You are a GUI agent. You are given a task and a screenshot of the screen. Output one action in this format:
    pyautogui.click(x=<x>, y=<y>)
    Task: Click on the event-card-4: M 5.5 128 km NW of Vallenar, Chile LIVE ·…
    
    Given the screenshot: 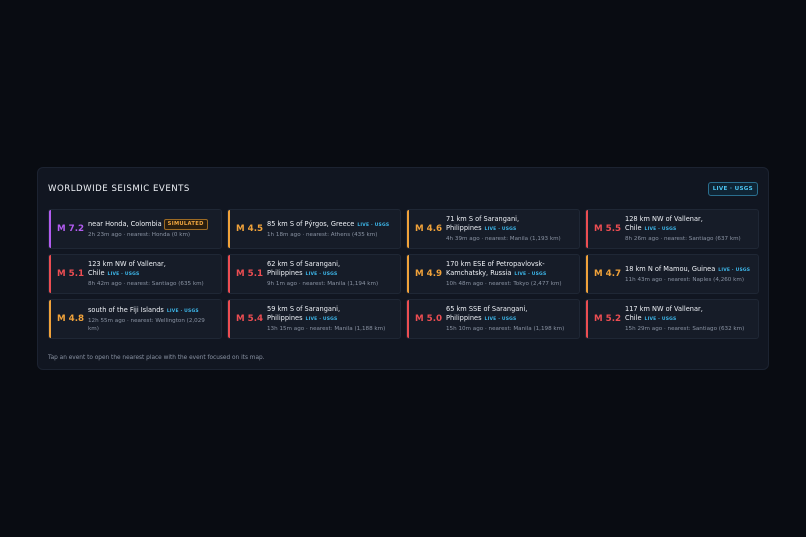 What is the action you would take?
    pyautogui.click(x=672, y=229)
    